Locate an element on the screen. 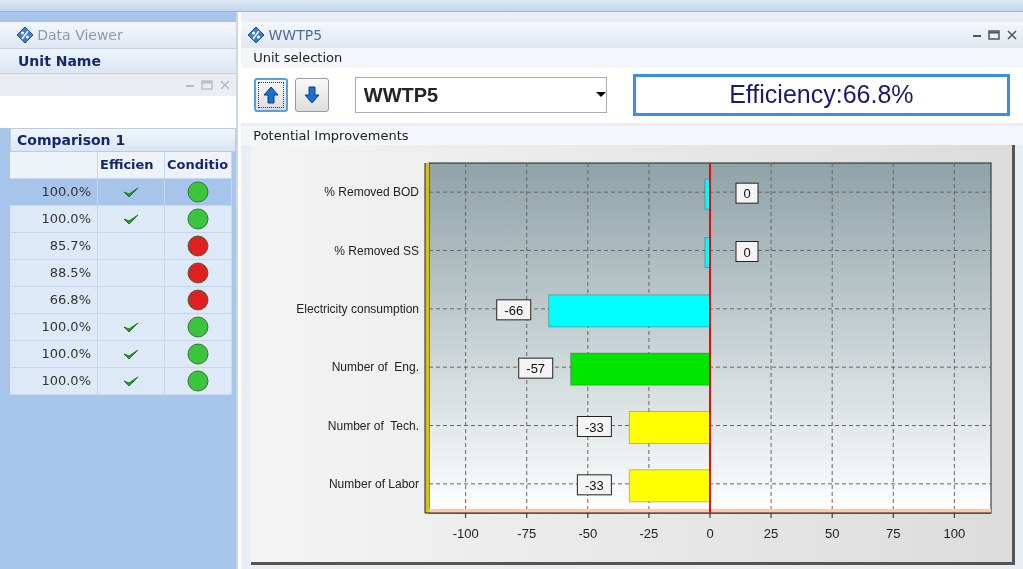  category-label: Number of Labor is located at coordinates (374, 484).